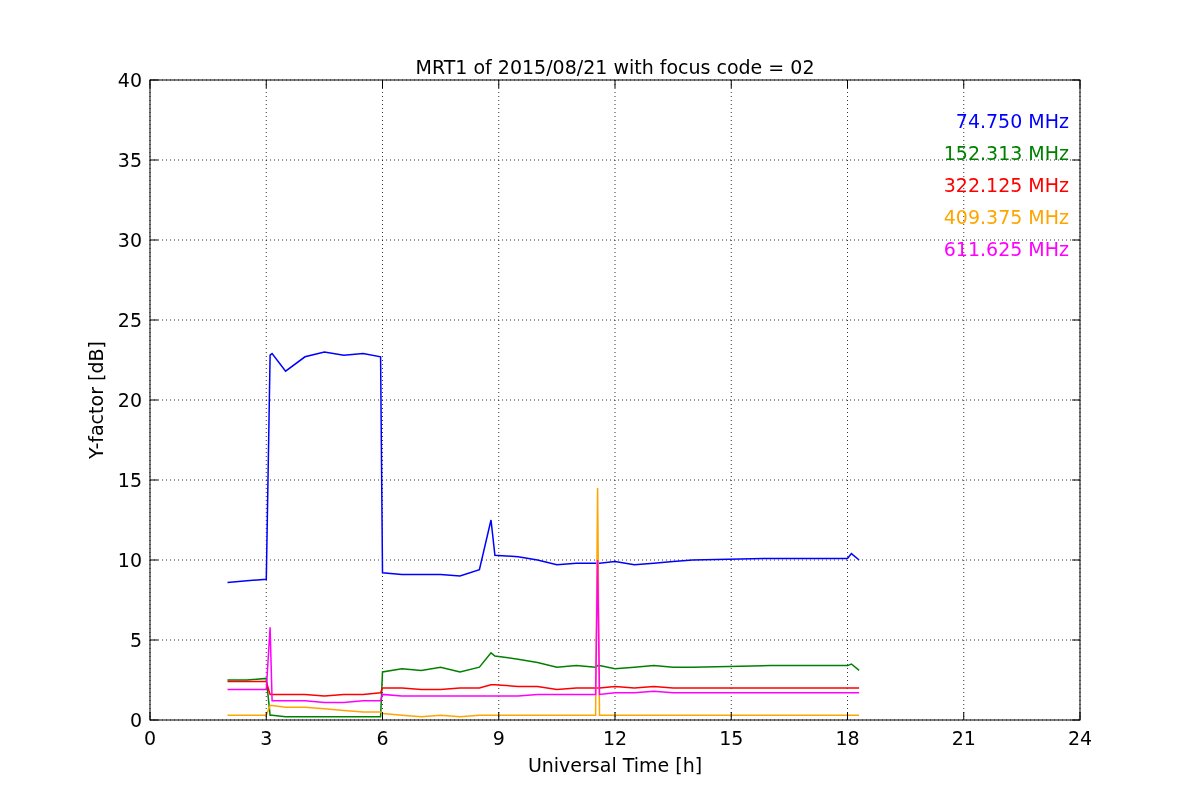 This screenshot has height=800, width=1200. Describe the element at coordinates (1006, 249) in the screenshot. I see `legend-label: 611.625 MHz` at that location.